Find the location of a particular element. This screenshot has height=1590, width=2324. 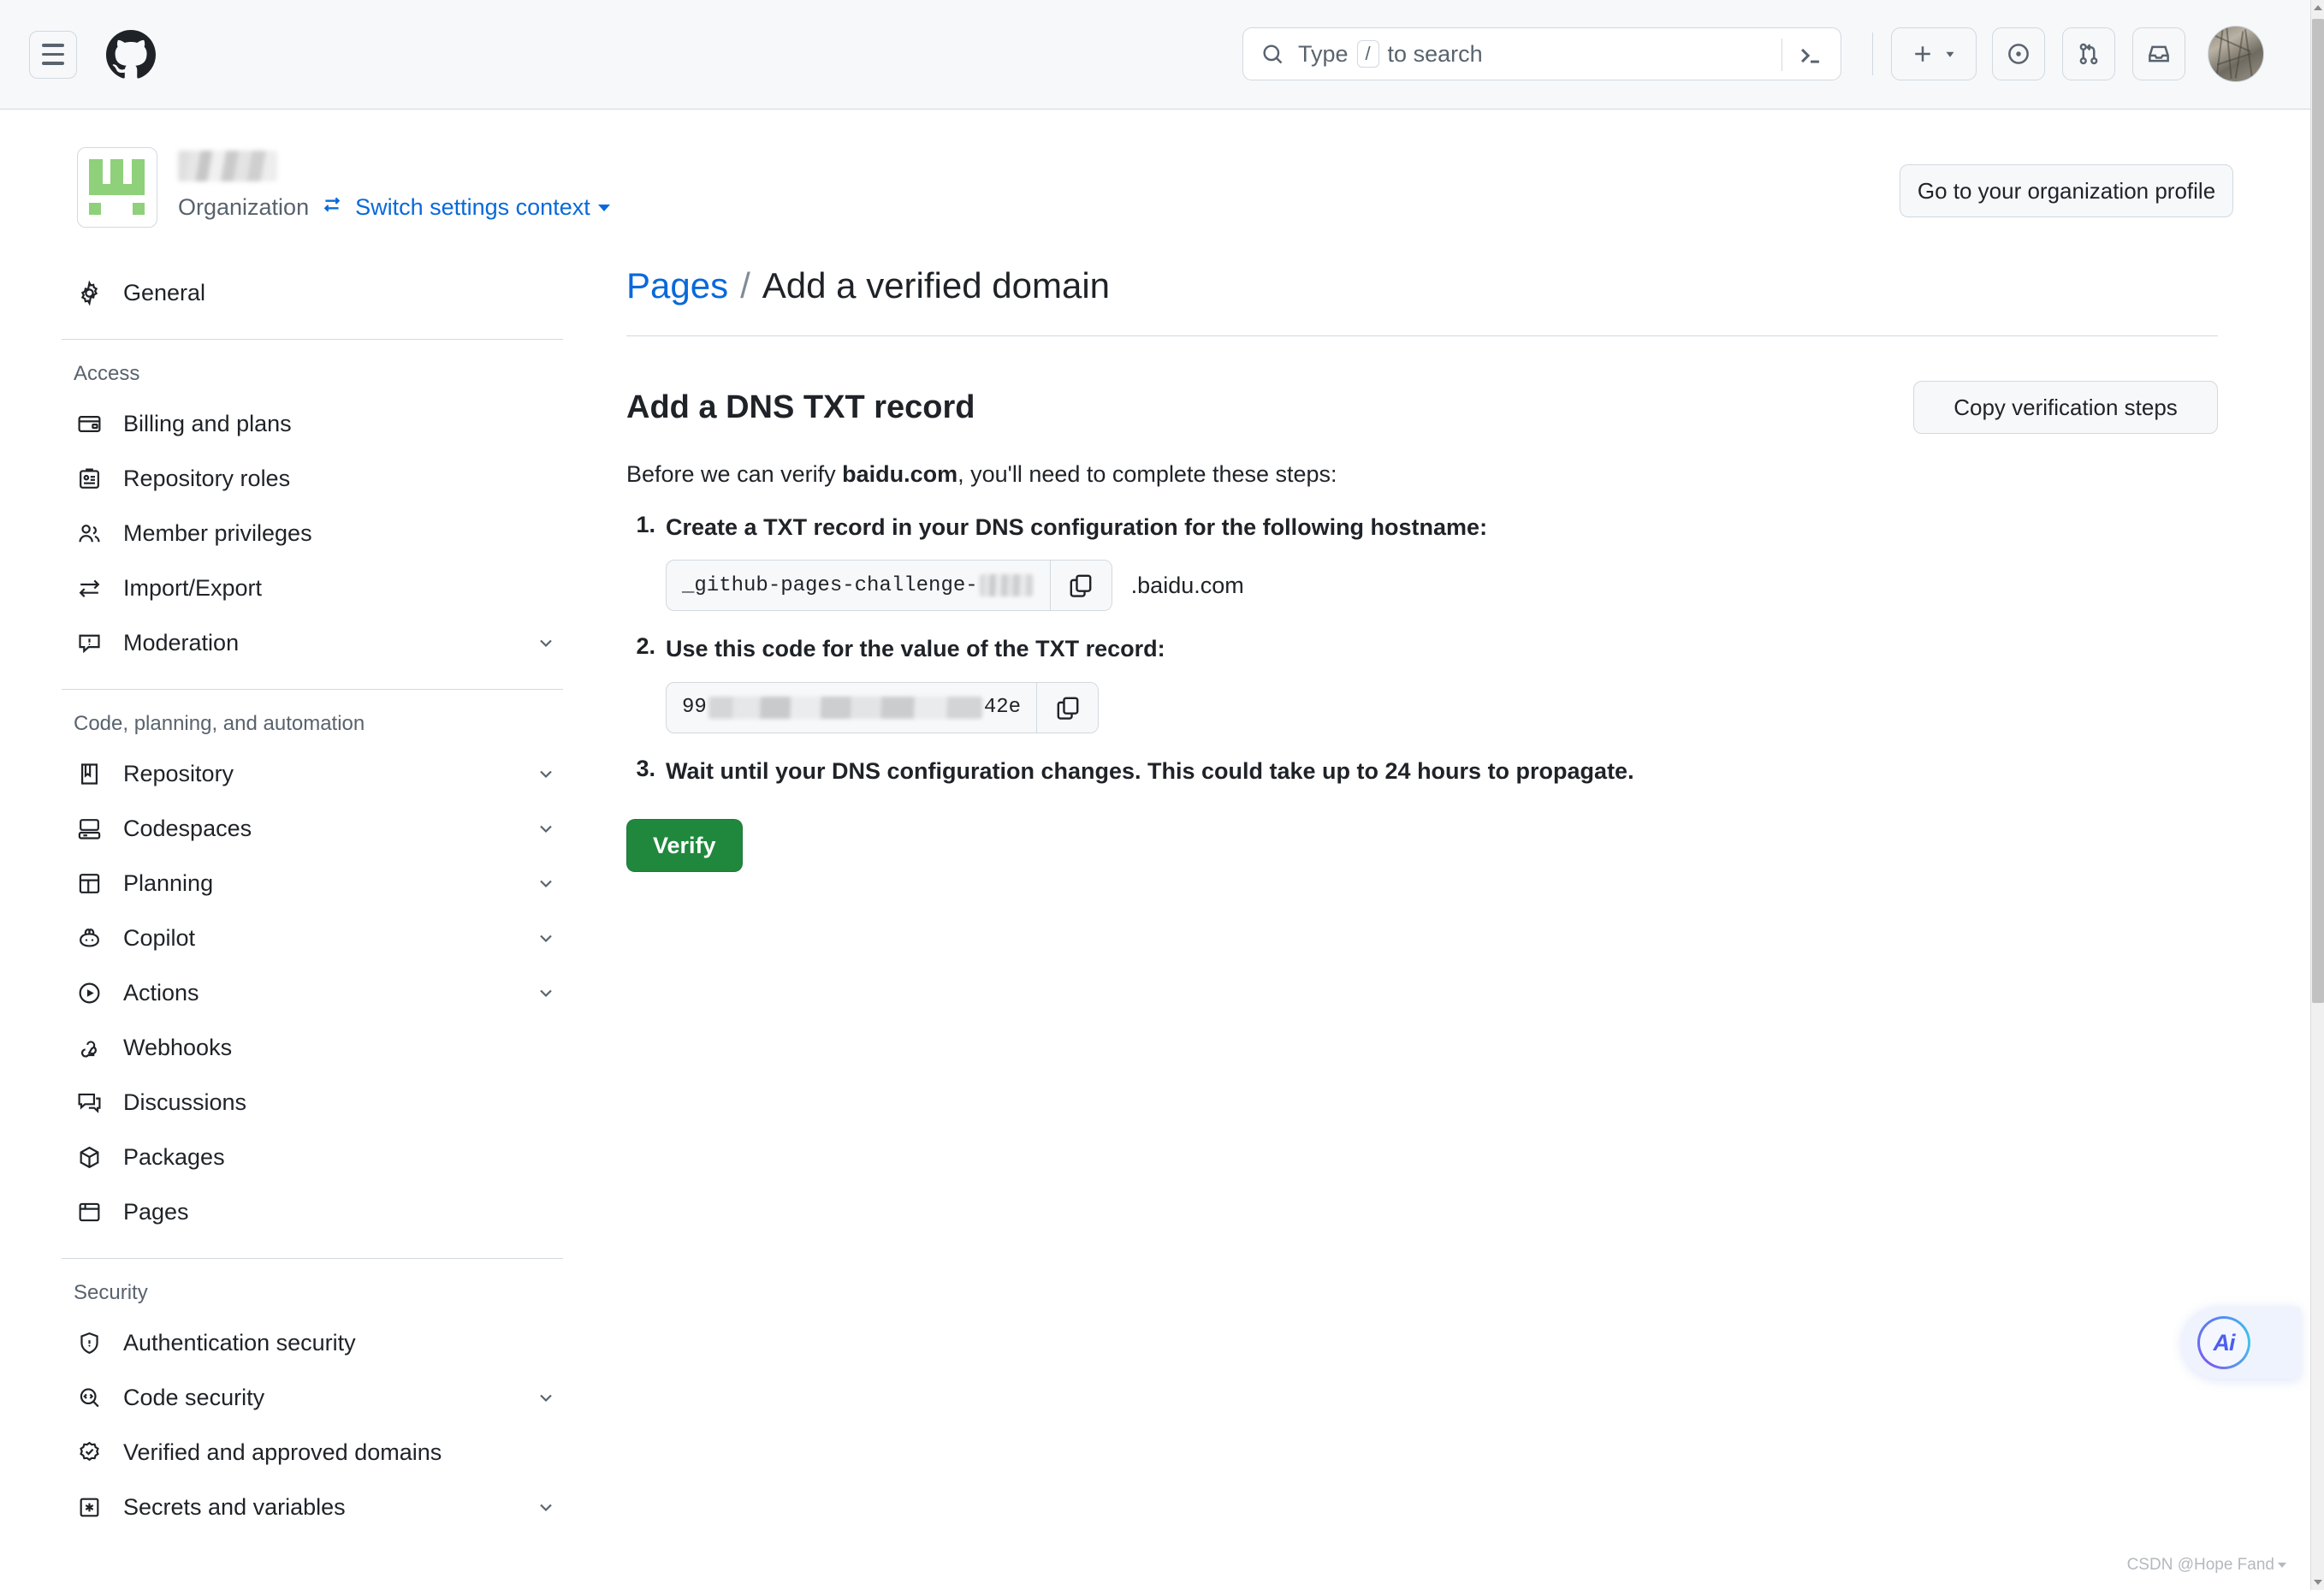

verified-icon is located at coordinates (89, 1452).